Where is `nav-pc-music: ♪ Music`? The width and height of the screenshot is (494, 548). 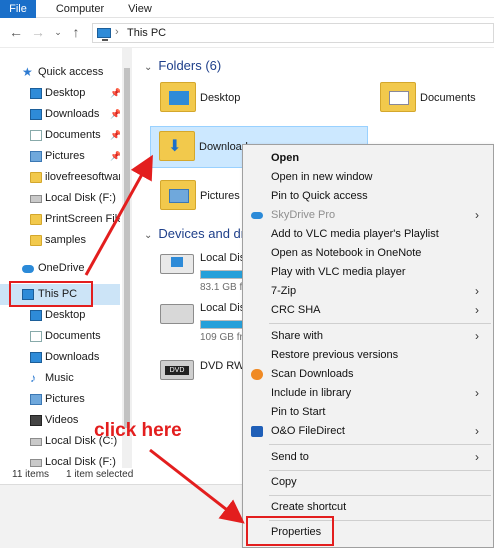 nav-pc-music: ♪ Music is located at coordinates (60, 378).